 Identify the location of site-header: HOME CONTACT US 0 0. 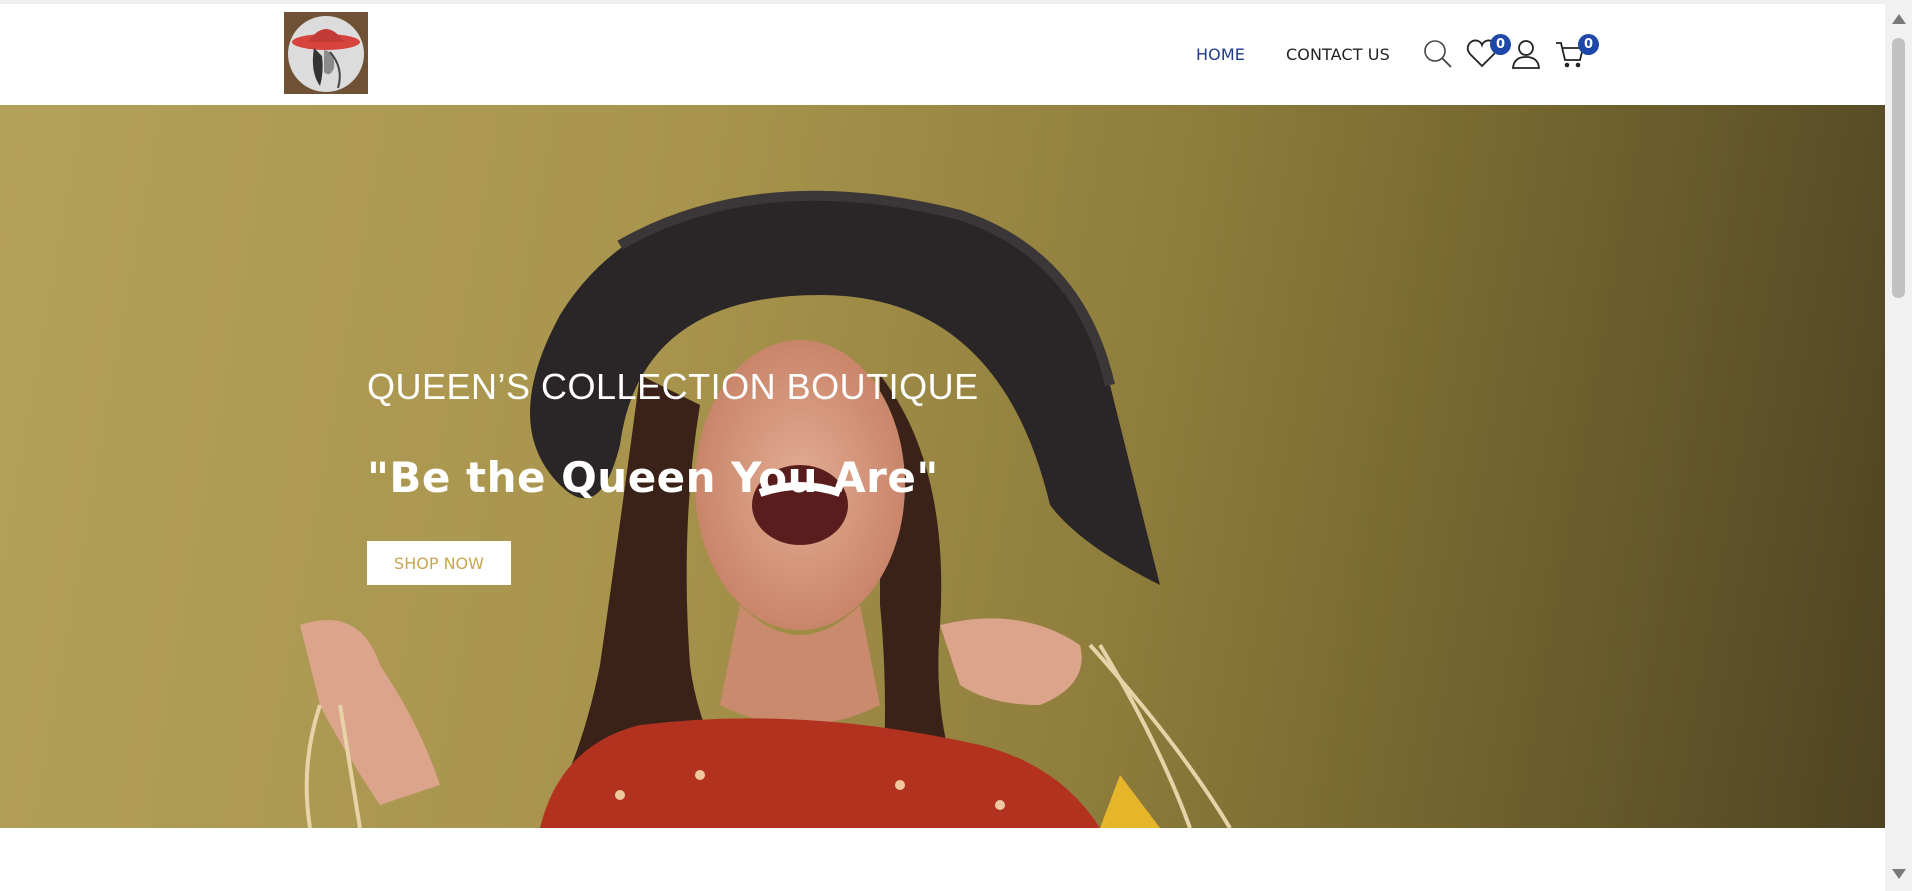
(942, 54).